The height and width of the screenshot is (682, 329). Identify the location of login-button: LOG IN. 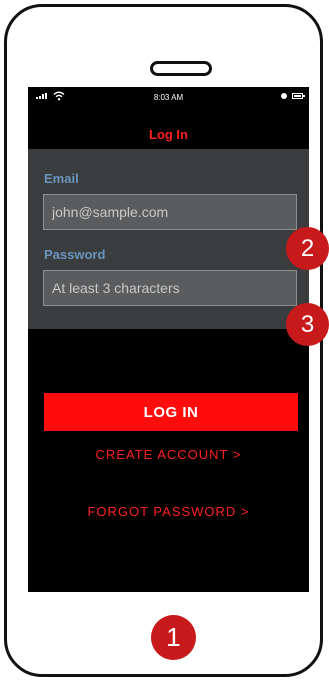
(171, 412).